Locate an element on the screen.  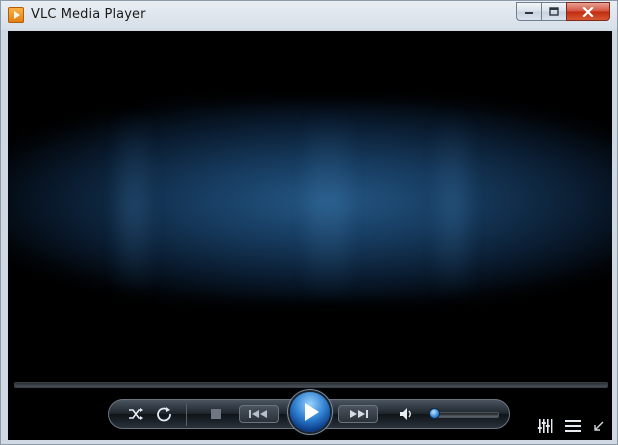
playlist-button is located at coordinates (573, 426).